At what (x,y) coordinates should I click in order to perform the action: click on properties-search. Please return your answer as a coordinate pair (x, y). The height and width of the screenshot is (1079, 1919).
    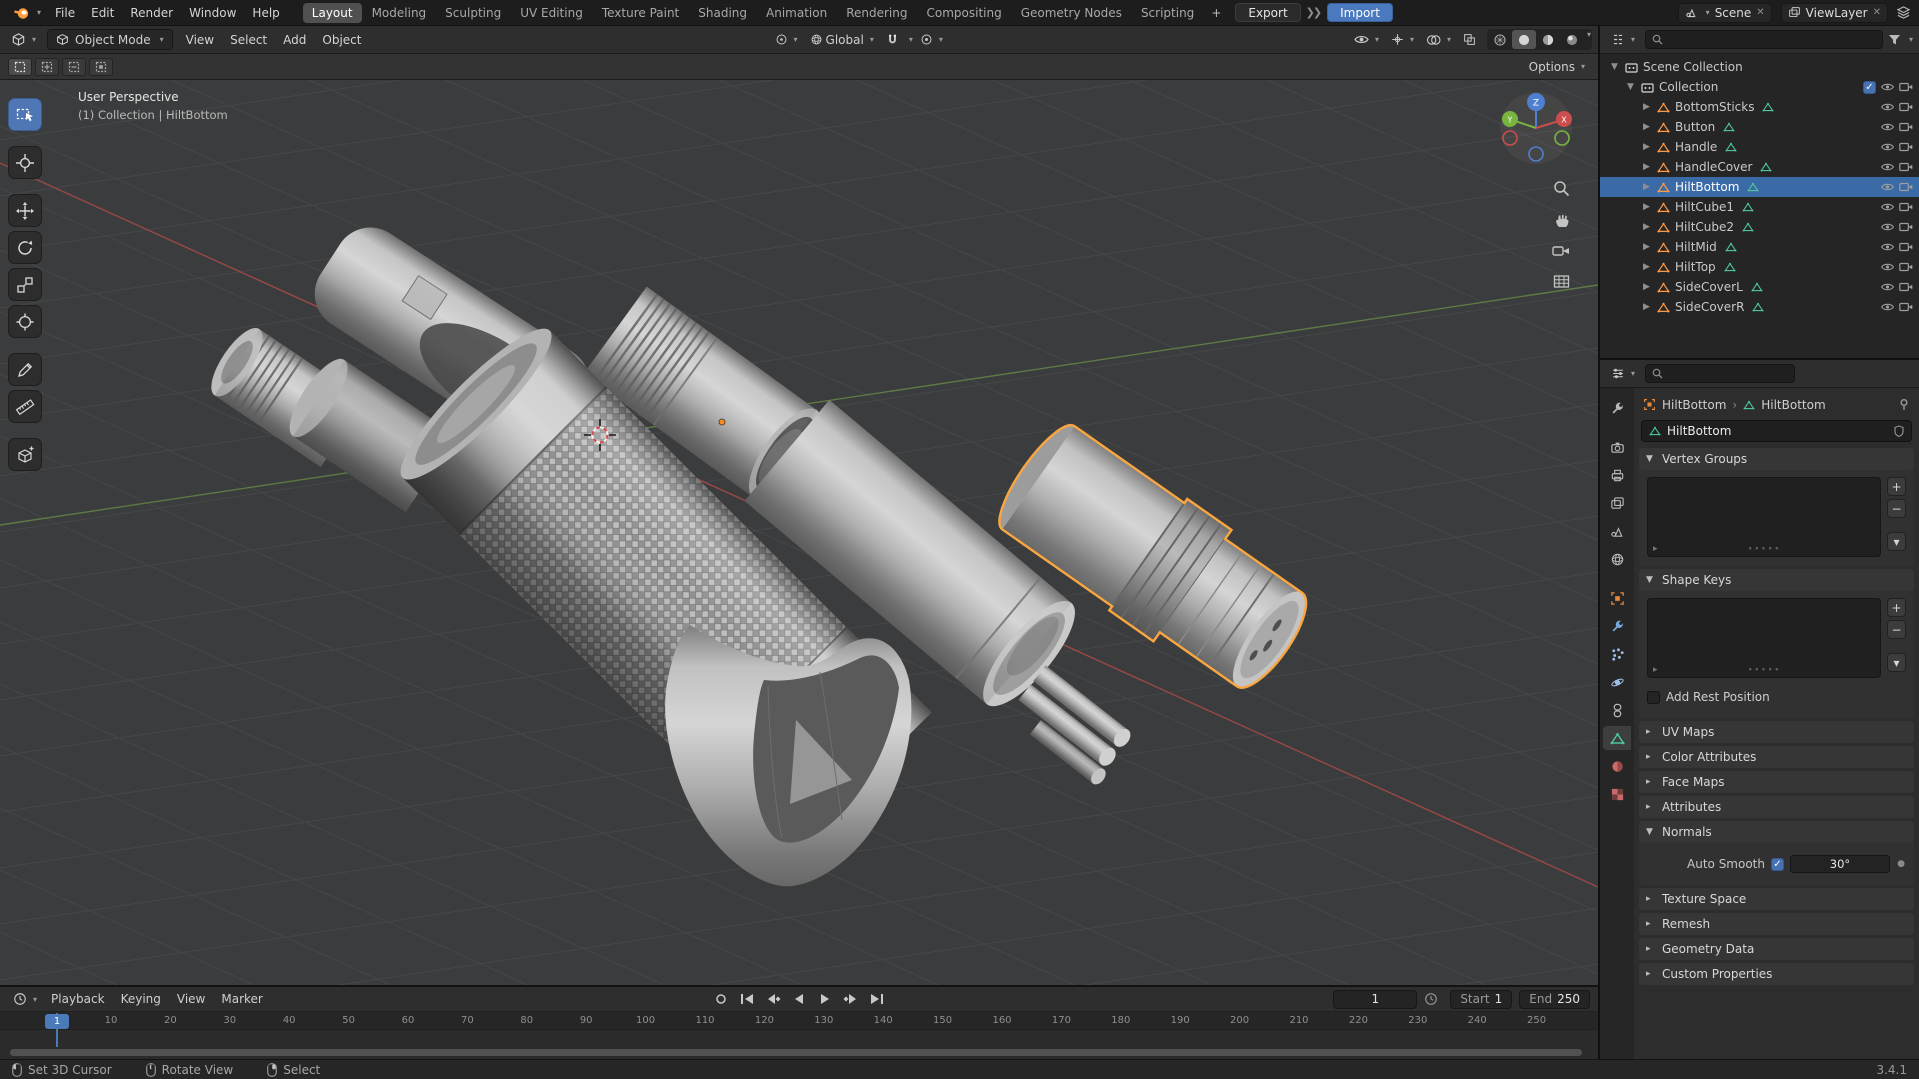
    Looking at the image, I should click on (1720, 373).